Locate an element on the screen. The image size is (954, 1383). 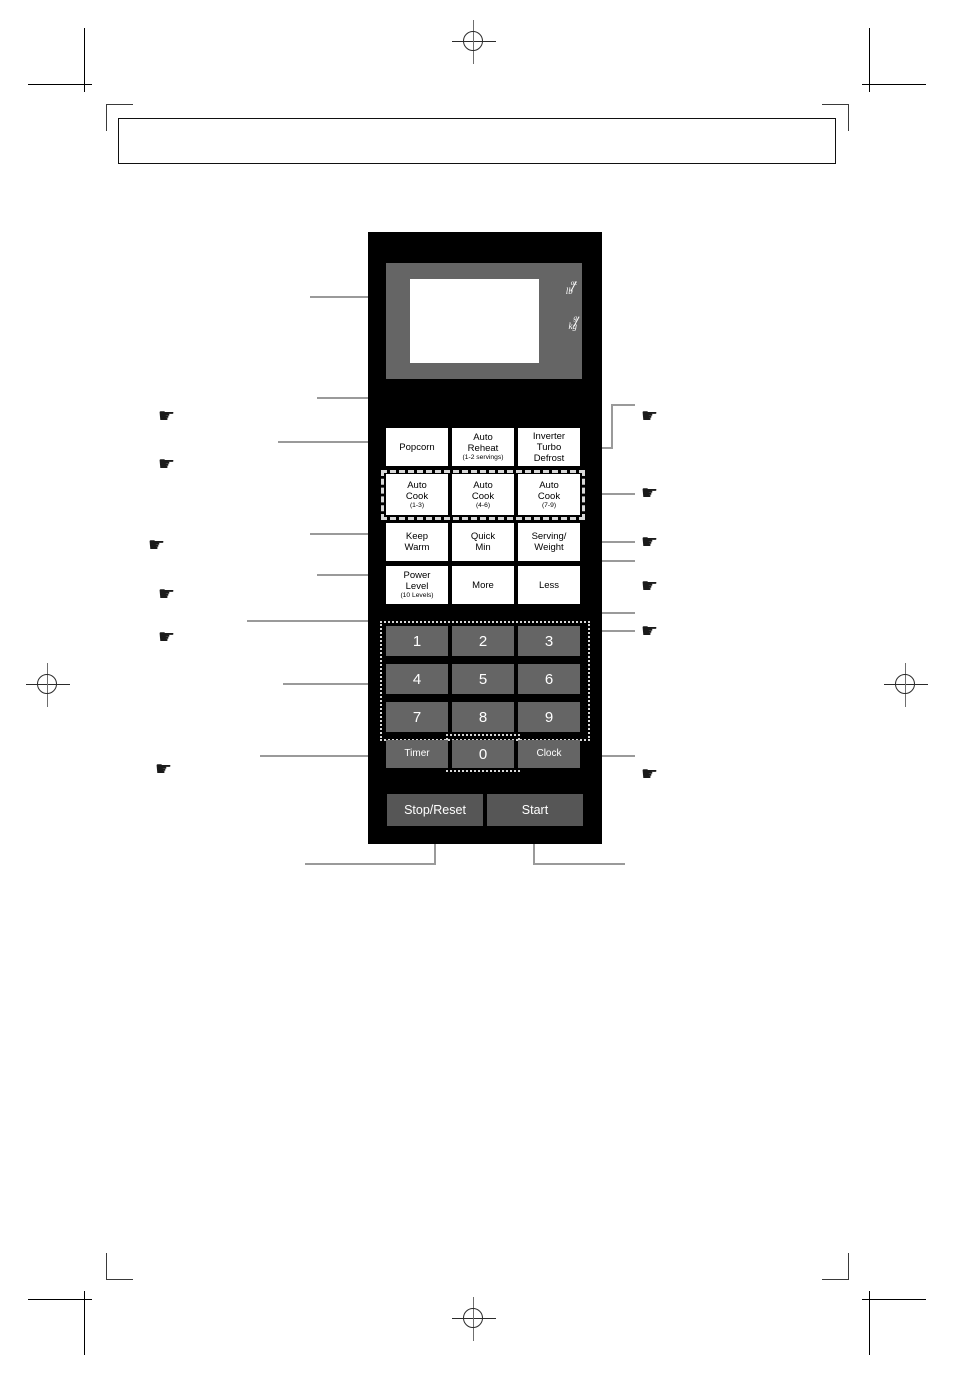
crop-mark-bottom-right-v is located at coordinates (869, 1323).